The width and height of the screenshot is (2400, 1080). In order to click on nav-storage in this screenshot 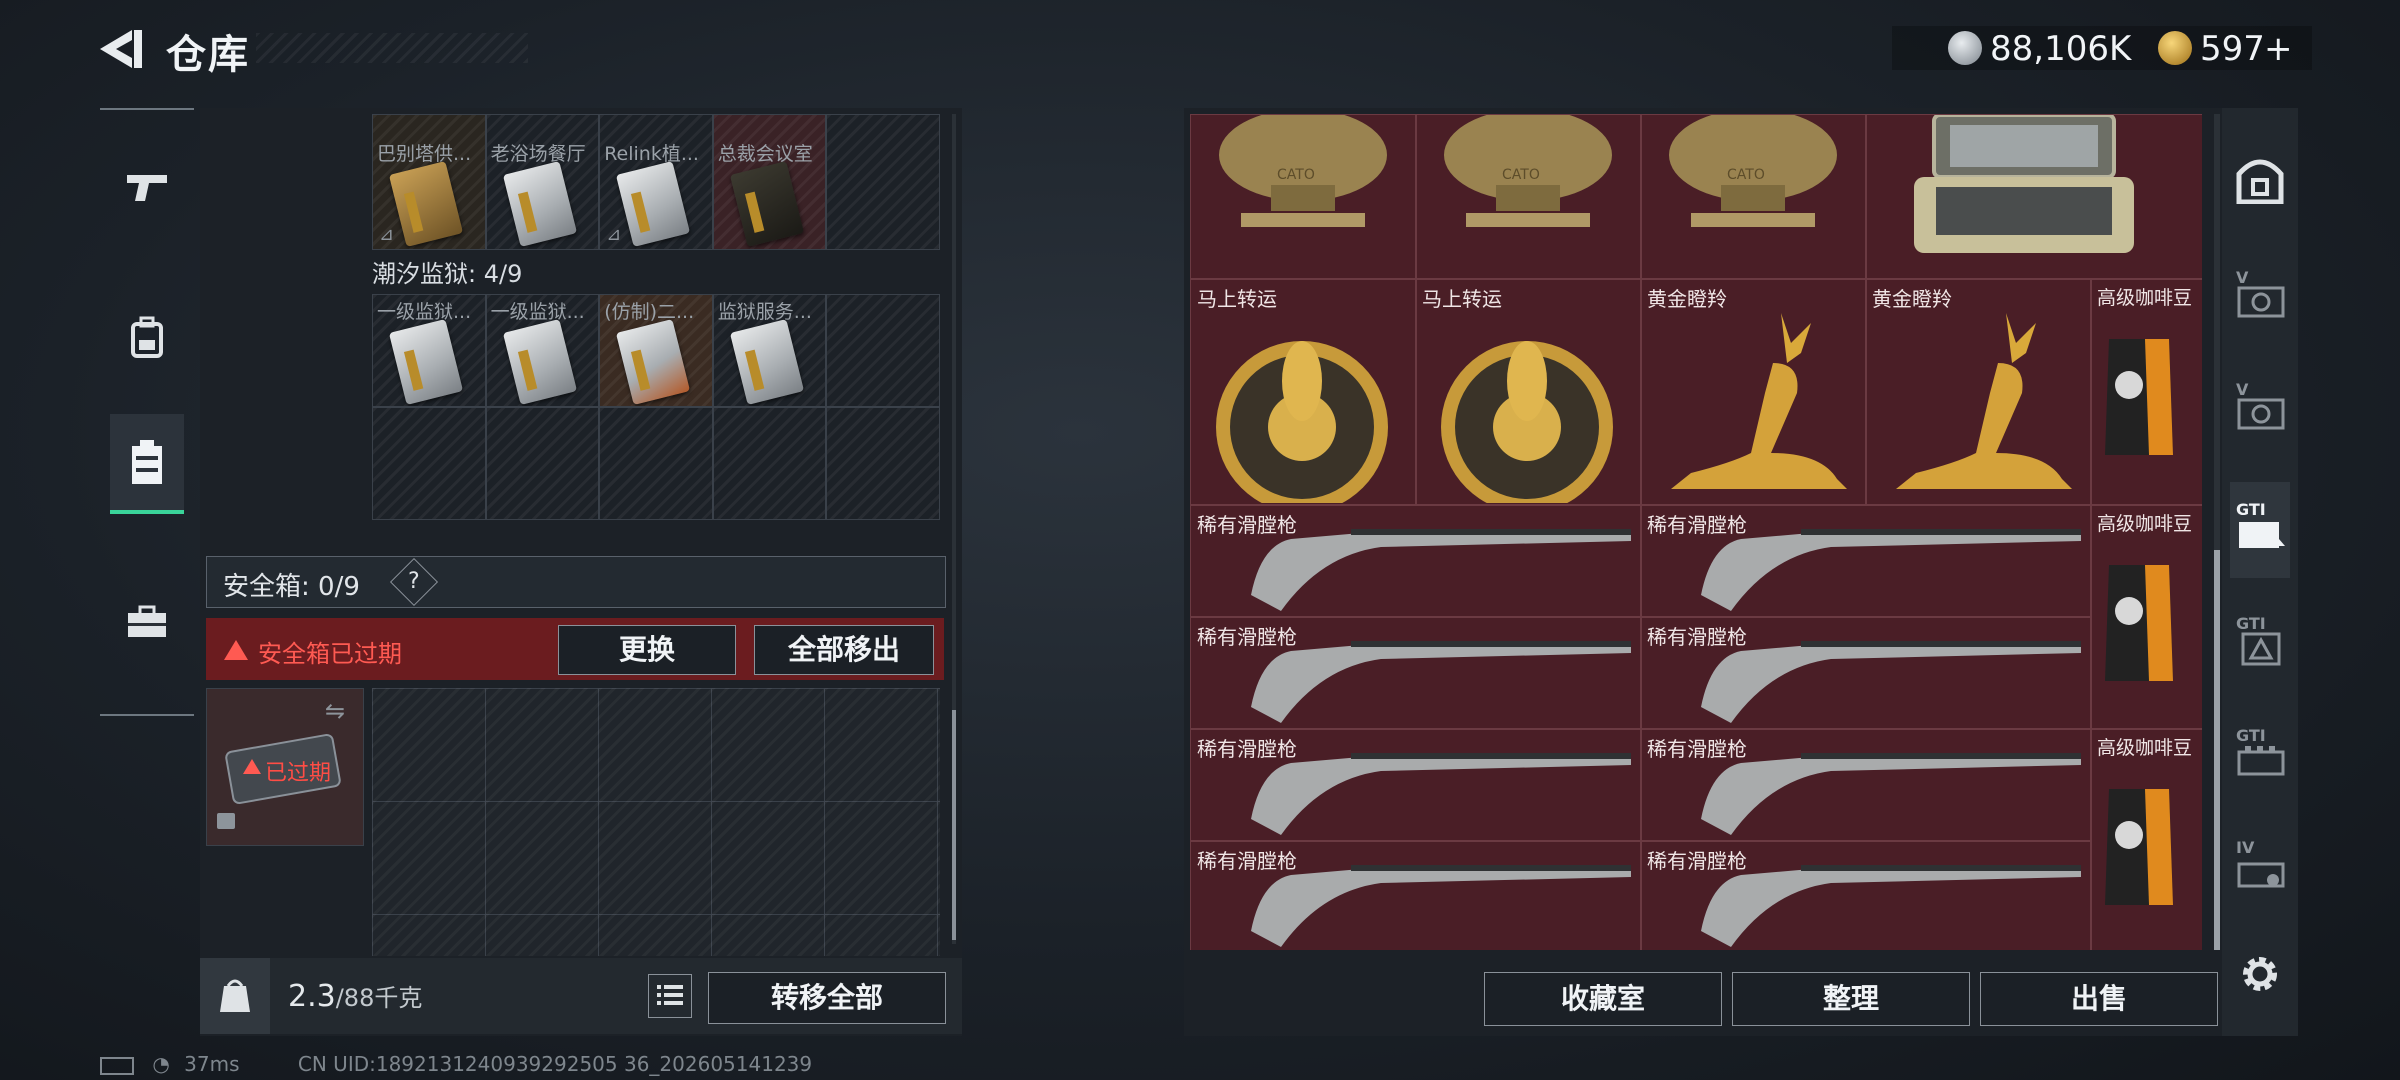, I will do `click(147, 464)`.